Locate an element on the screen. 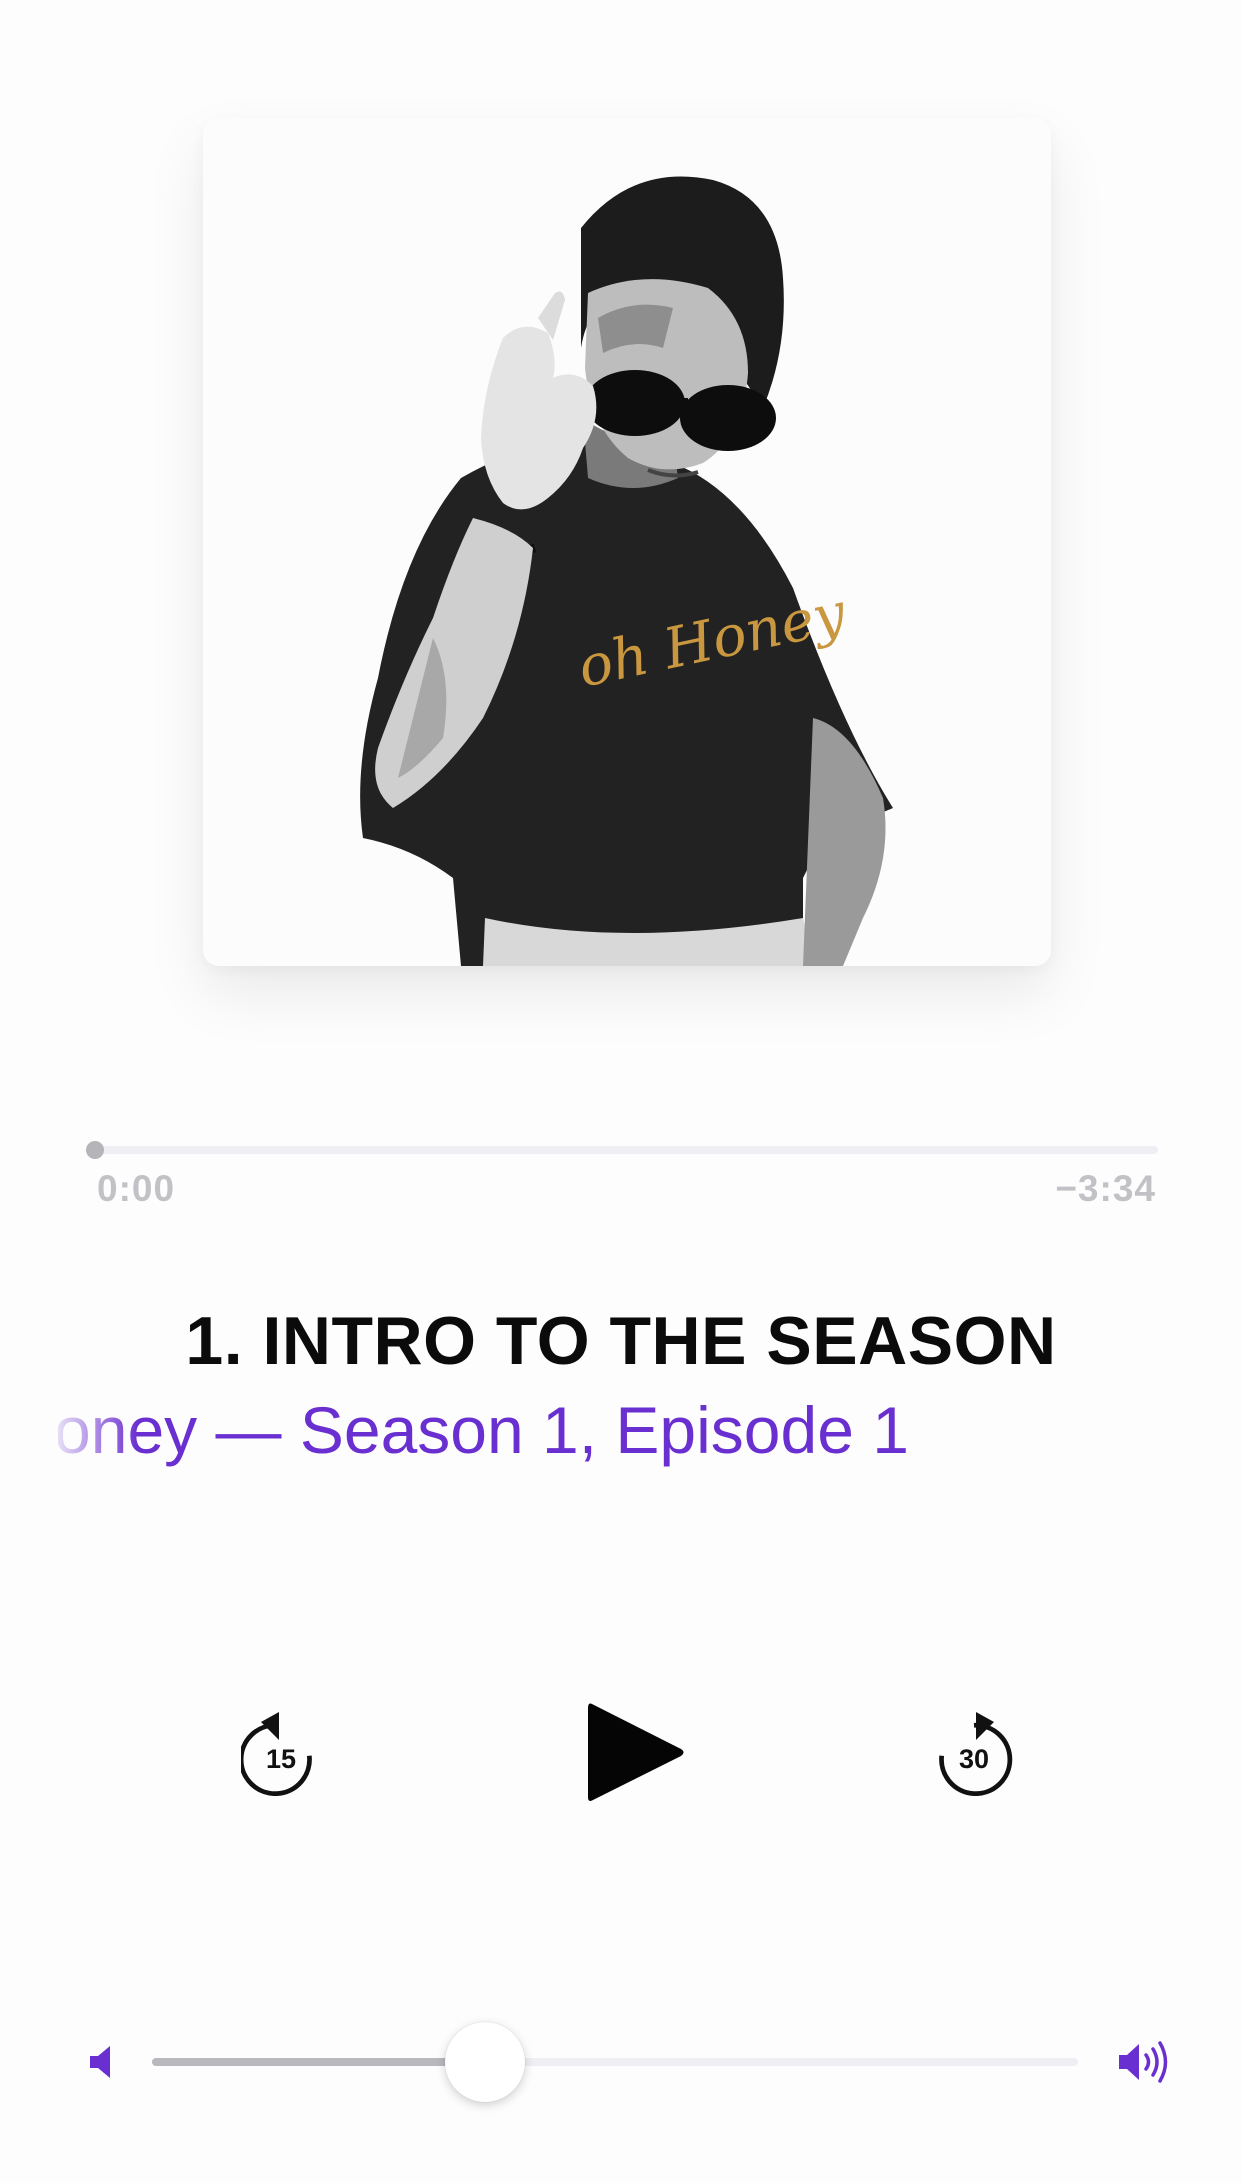 The image size is (1242, 2183). playback-scrubber is located at coordinates (622, 1150).